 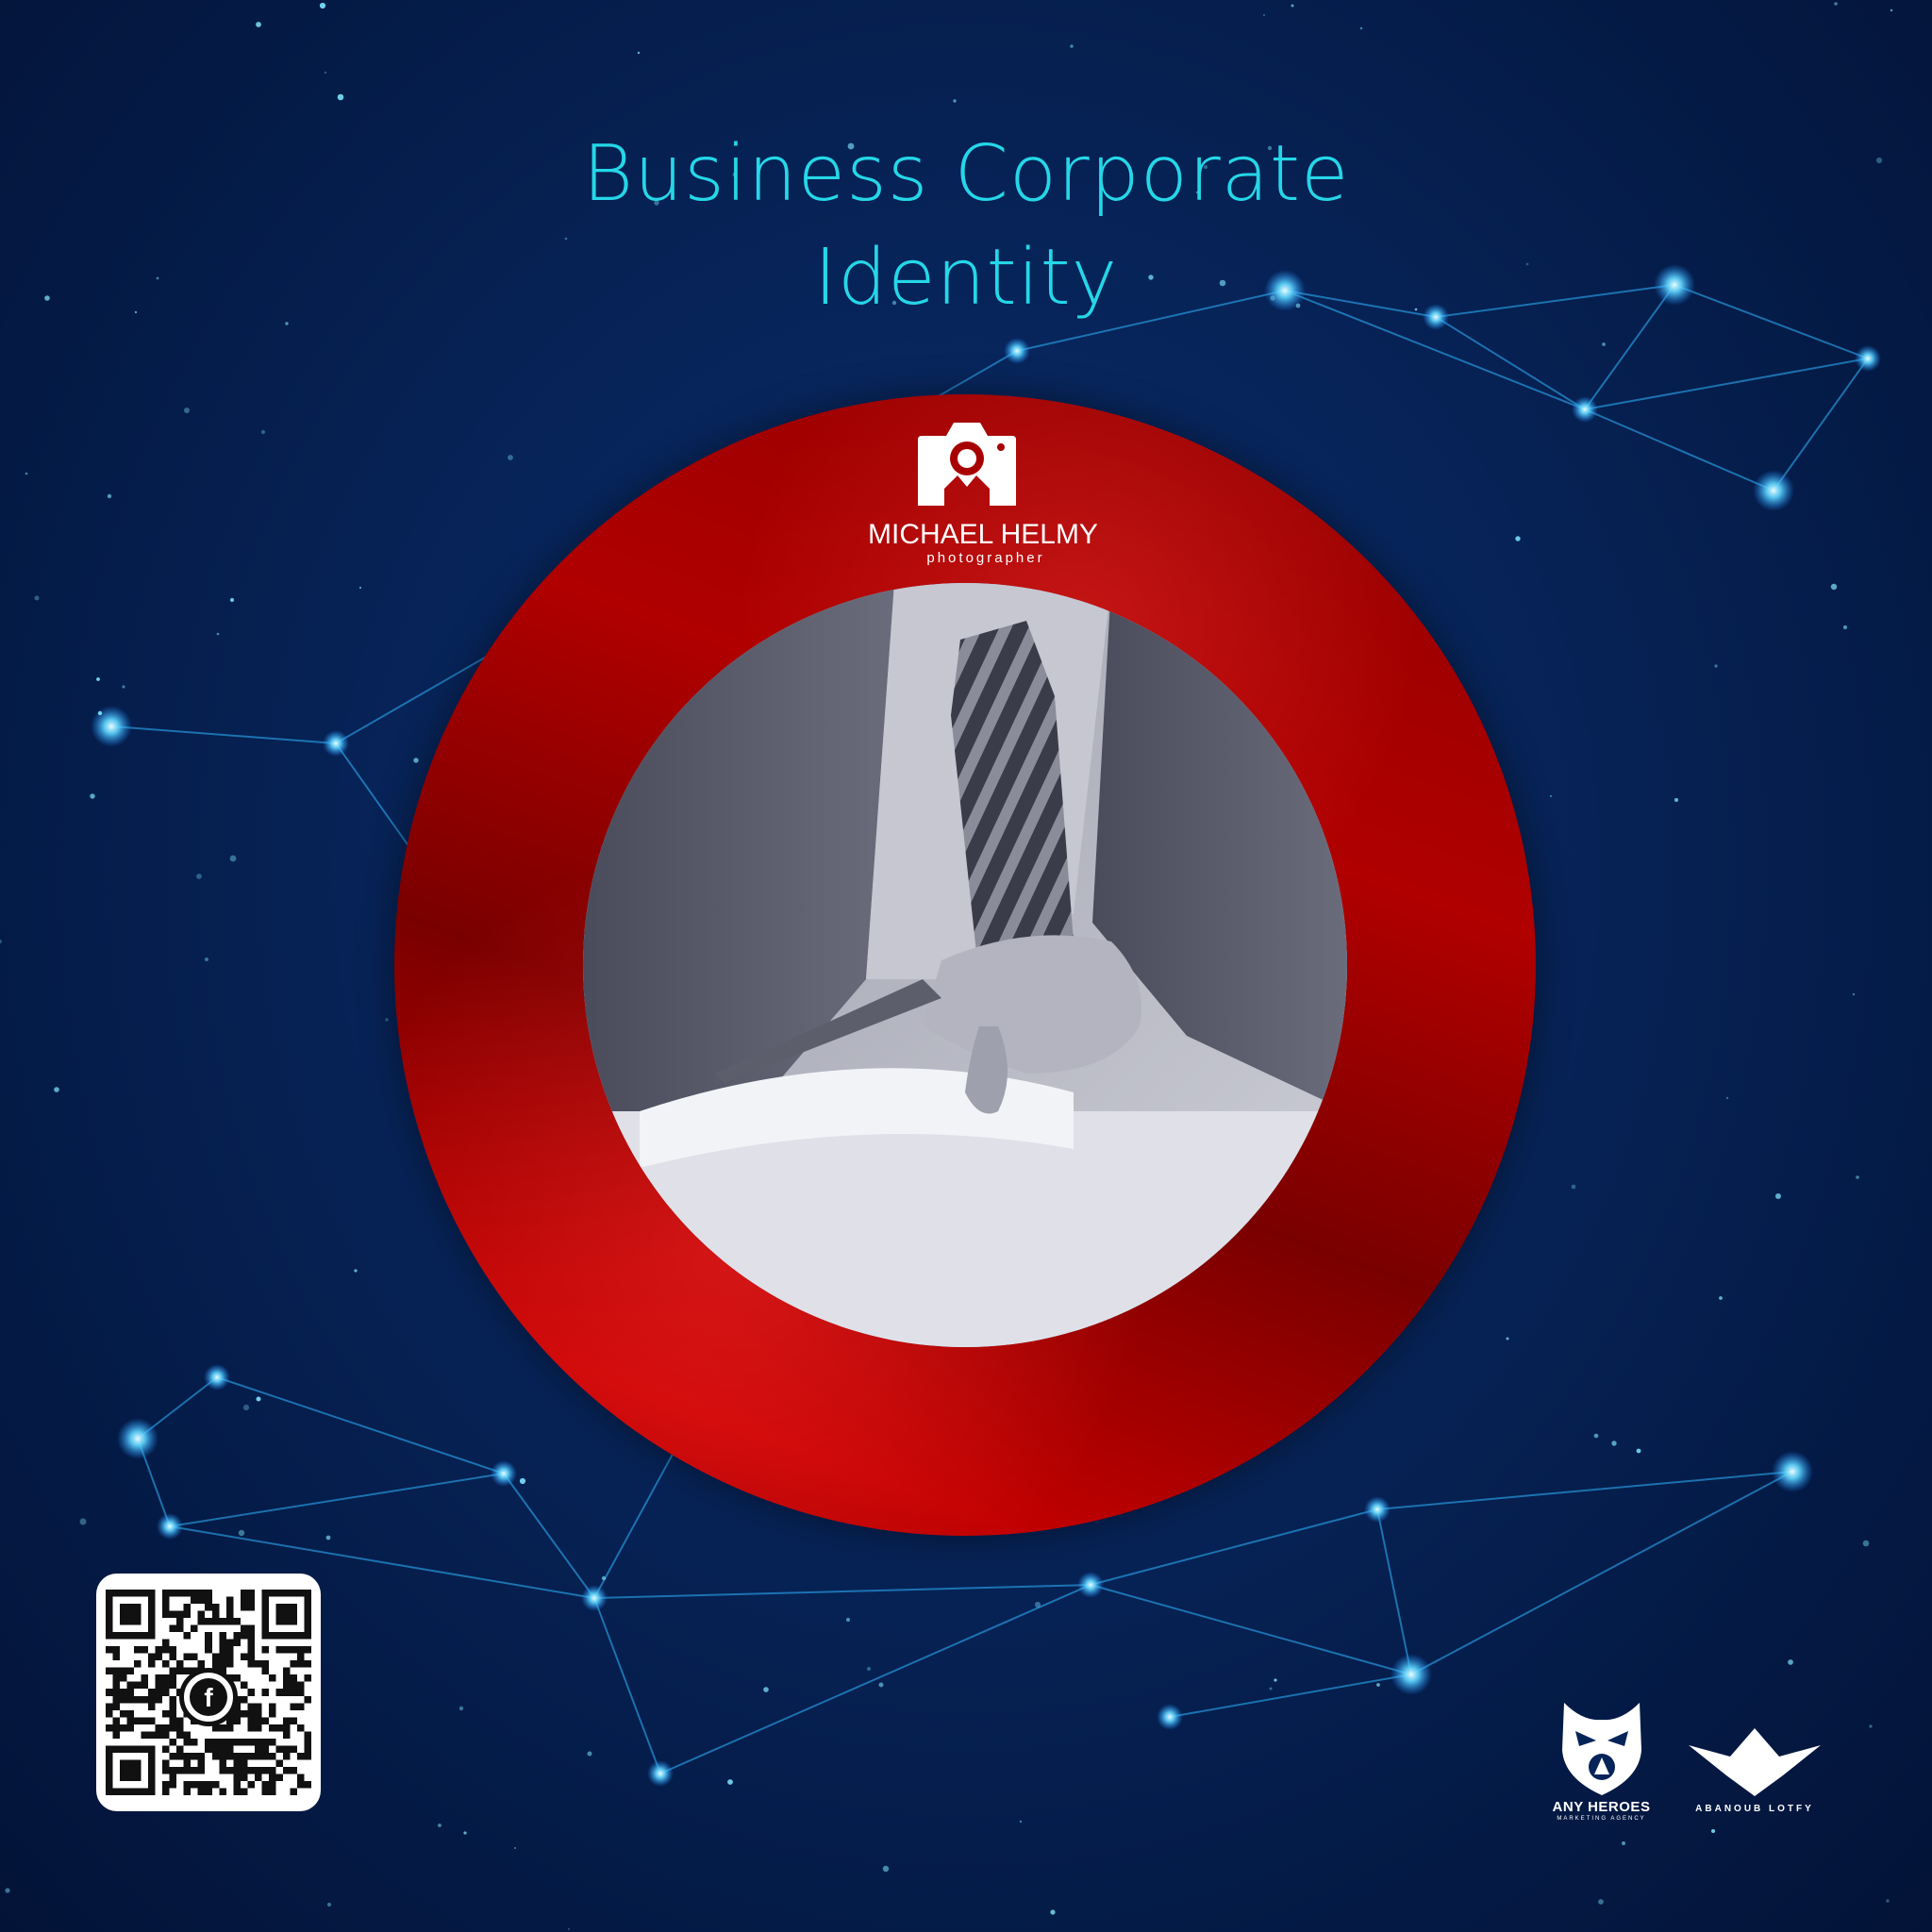 What do you see at coordinates (967, 464) in the screenshot?
I see `camera-icon` at bounding box center [967, 464].